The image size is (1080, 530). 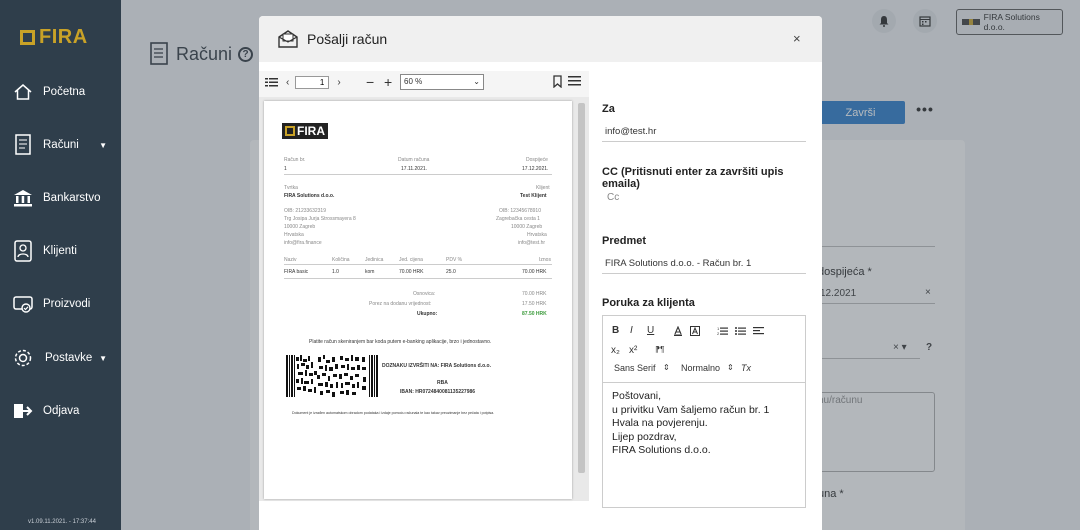 I want to click on subscript-button: x₂, so click(x=615, y=350).